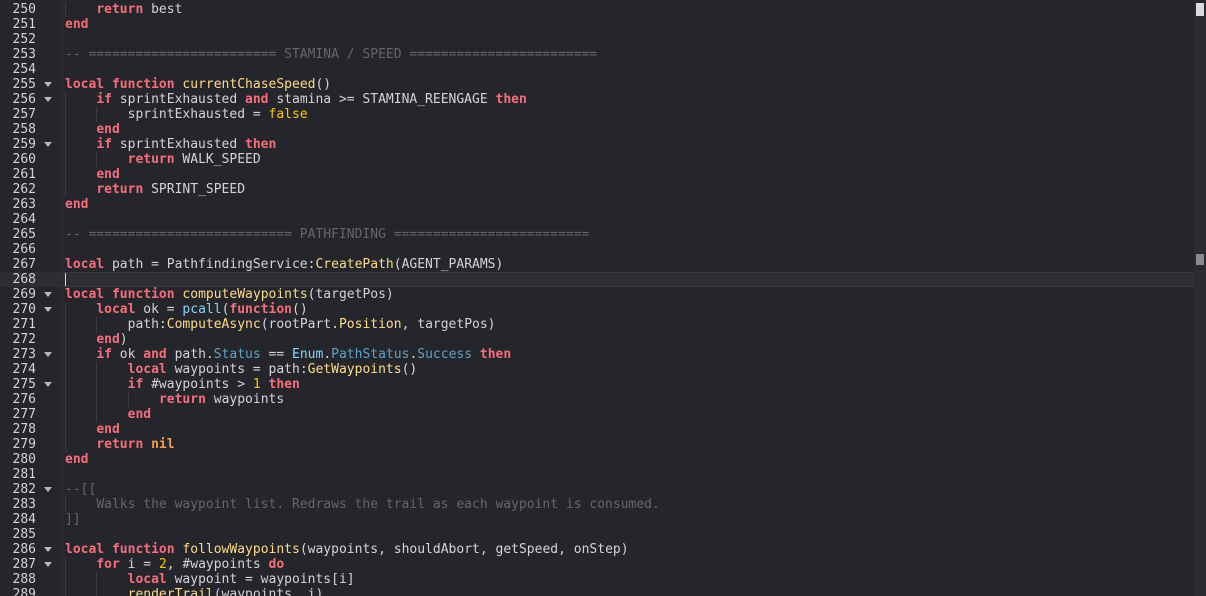 The width and height of the screenshot is (1206, 596). I want to click on code-line: 289 renderTrail(waypoints, i), so click(597, 591).